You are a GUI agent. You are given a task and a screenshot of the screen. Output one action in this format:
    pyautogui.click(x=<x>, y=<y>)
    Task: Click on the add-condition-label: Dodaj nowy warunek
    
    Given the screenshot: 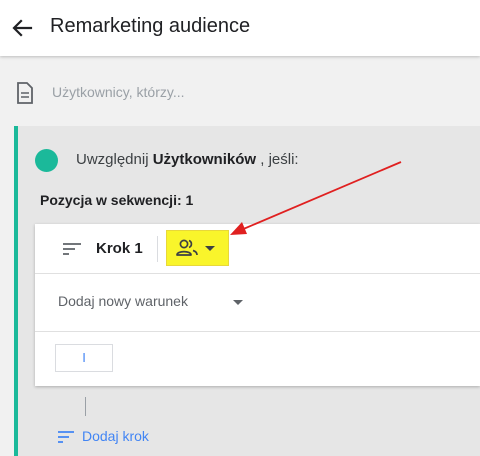 What is the action you would take?
    pyautogui.click(x=123, y=301)
    